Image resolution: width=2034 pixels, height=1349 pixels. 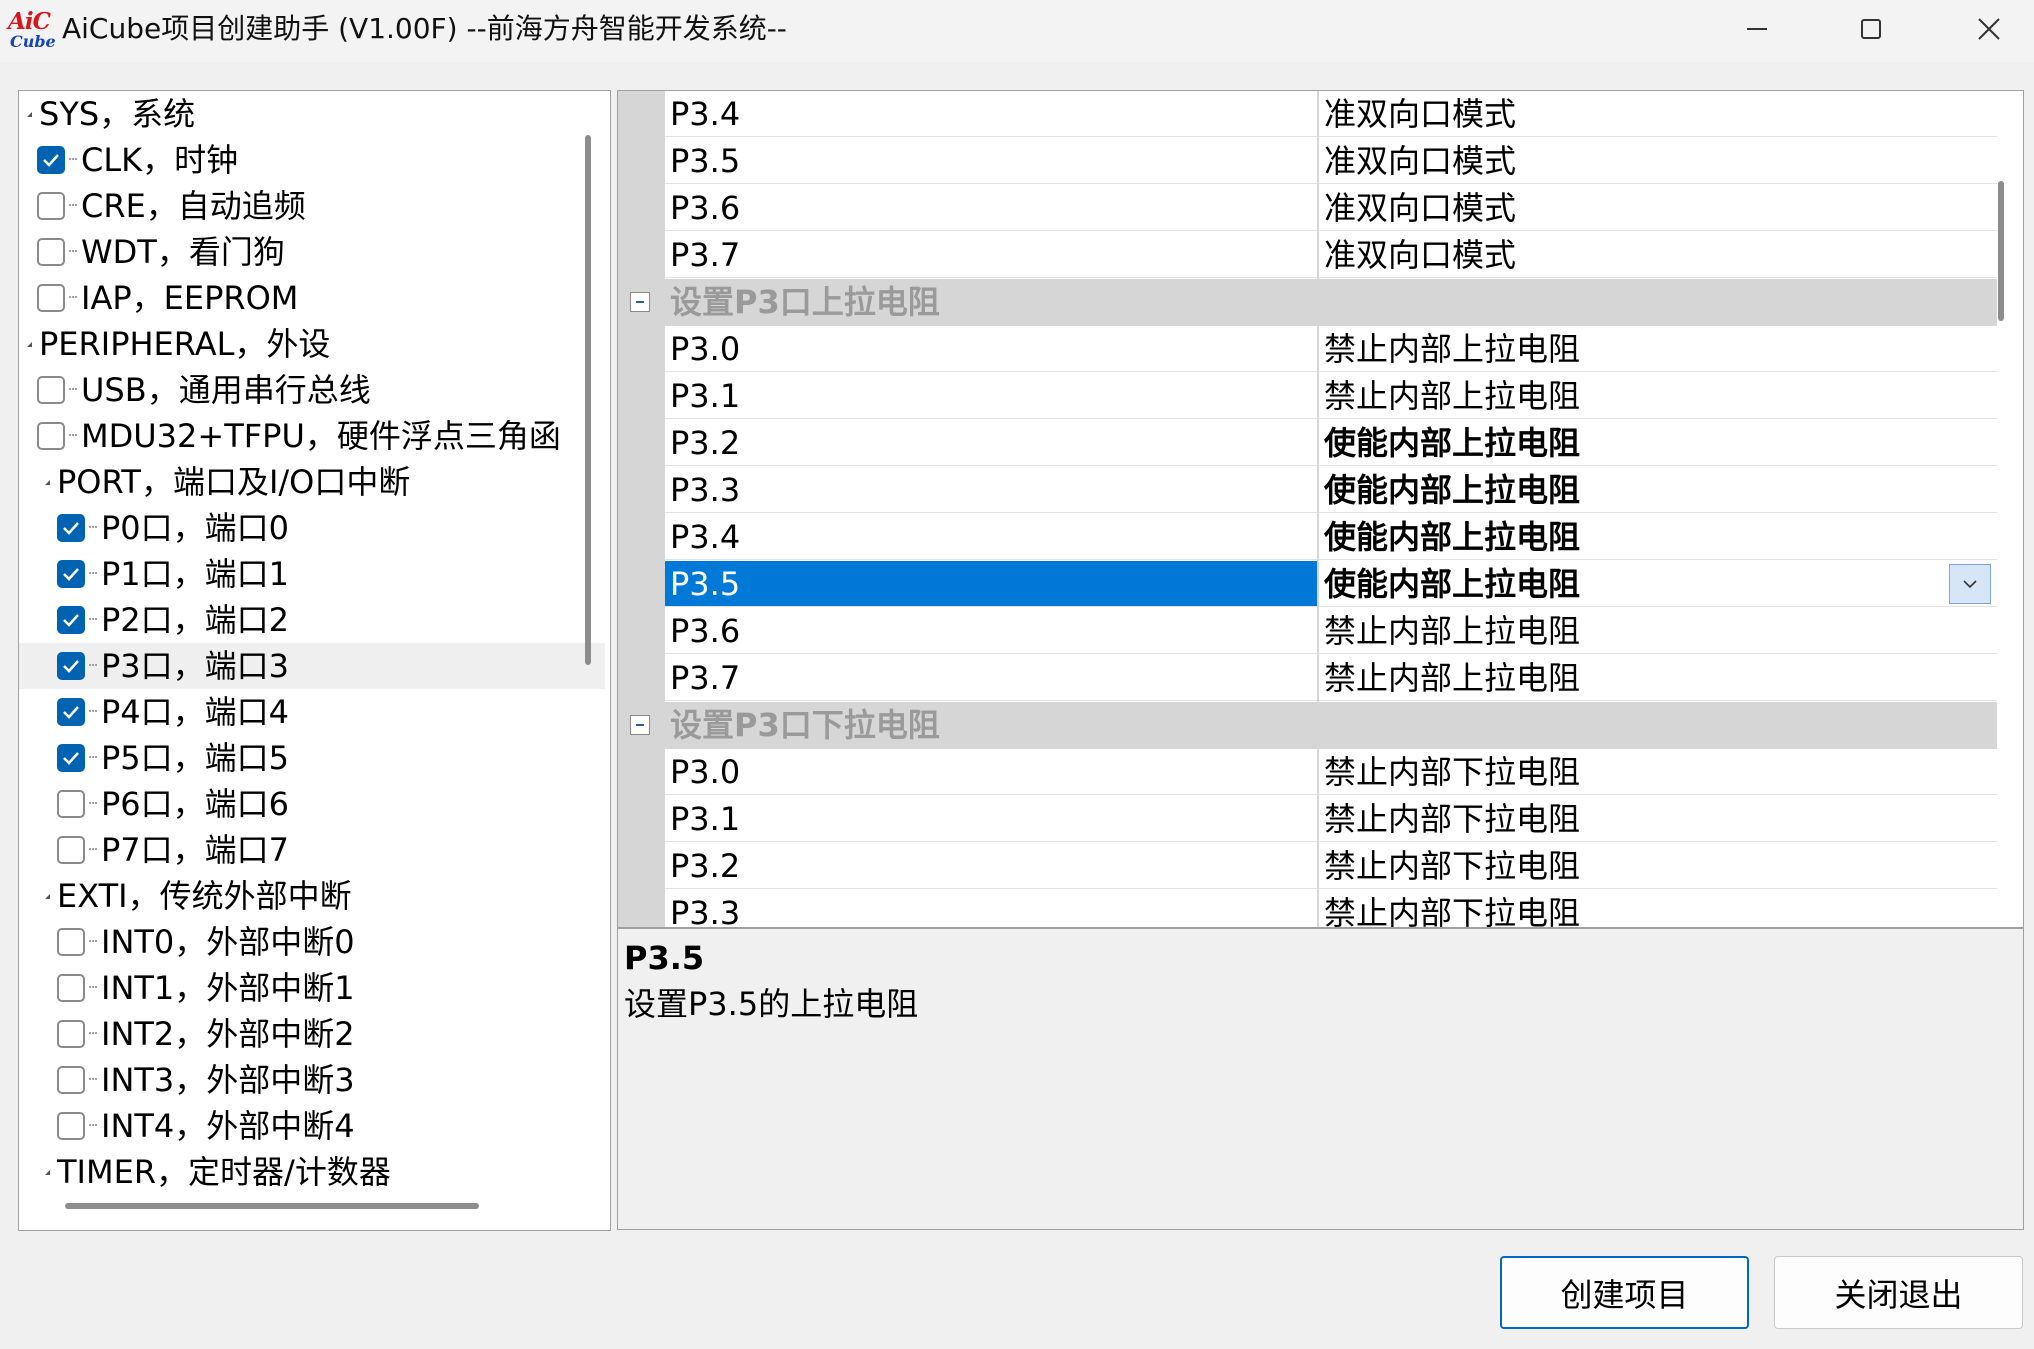 I want to click on property-row: P3.2 使能内部上拉电阻, so click(x=1331, y=443).